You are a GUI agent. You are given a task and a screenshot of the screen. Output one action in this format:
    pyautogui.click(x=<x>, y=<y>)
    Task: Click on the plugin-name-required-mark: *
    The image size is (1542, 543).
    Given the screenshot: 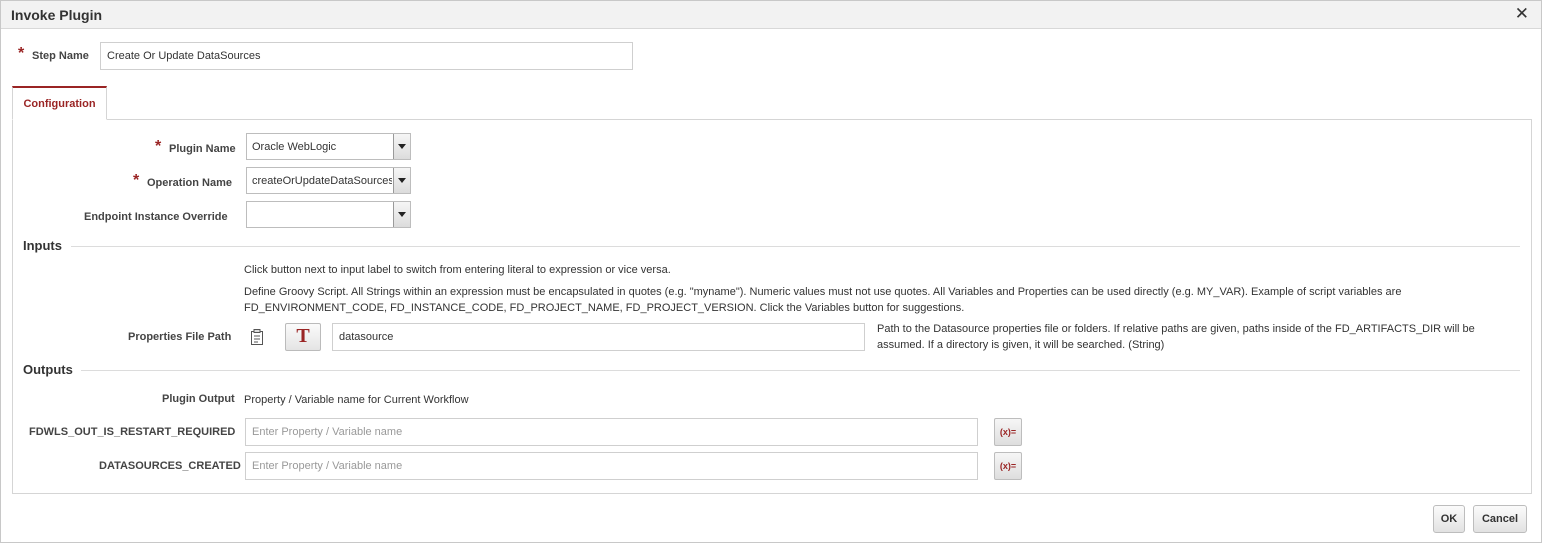 What is the action you would take?
    pyautogui.click(x=158, y=146)
    